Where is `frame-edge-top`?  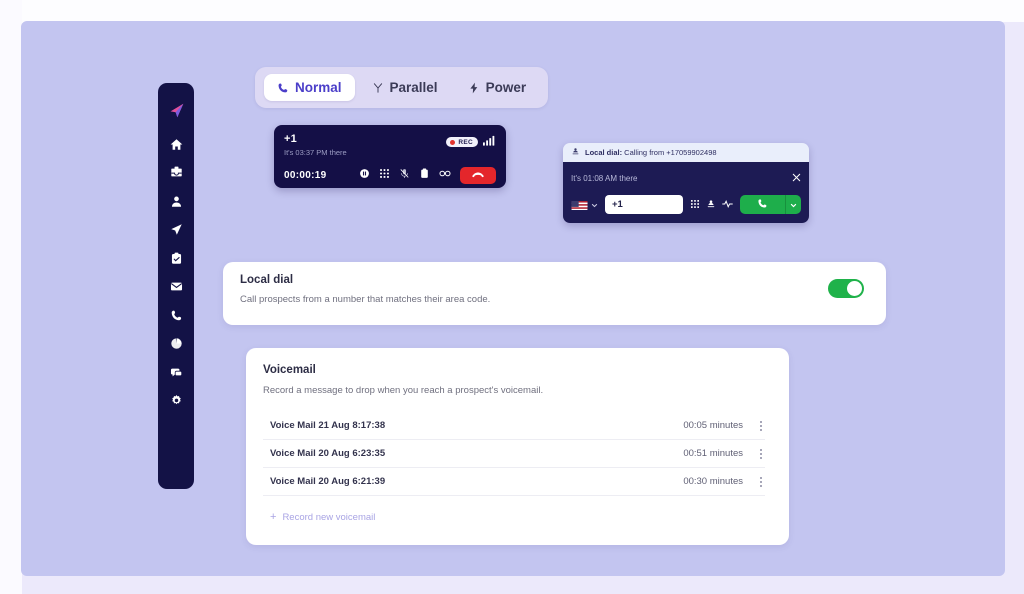
frame-edge-top is located at coordinates (512, 11).